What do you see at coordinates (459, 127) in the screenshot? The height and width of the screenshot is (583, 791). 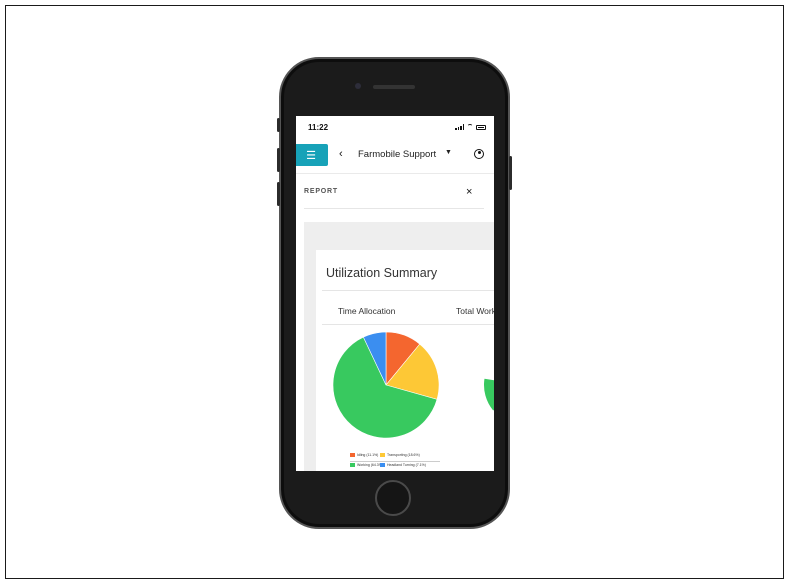 I see `cellular-signal-icon` at bounding box center [459, 127].